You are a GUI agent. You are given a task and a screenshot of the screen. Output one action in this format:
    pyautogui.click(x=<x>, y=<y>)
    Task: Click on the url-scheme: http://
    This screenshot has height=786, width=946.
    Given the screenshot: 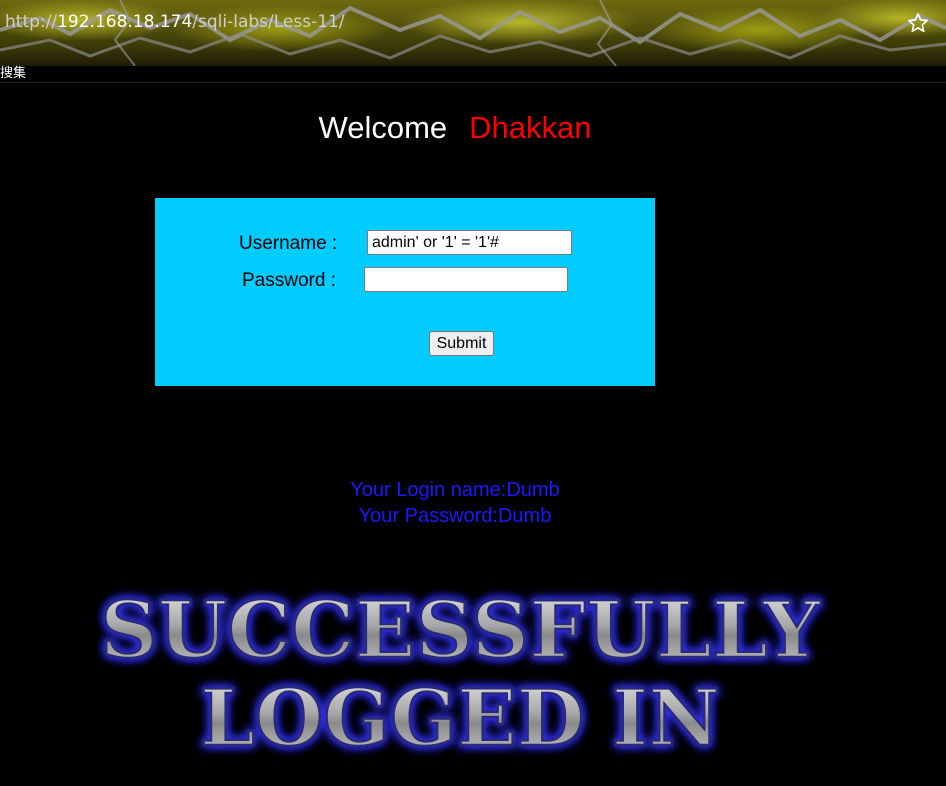 What is the action you would take?
    pyautogui.click(x=31, y=22)
    